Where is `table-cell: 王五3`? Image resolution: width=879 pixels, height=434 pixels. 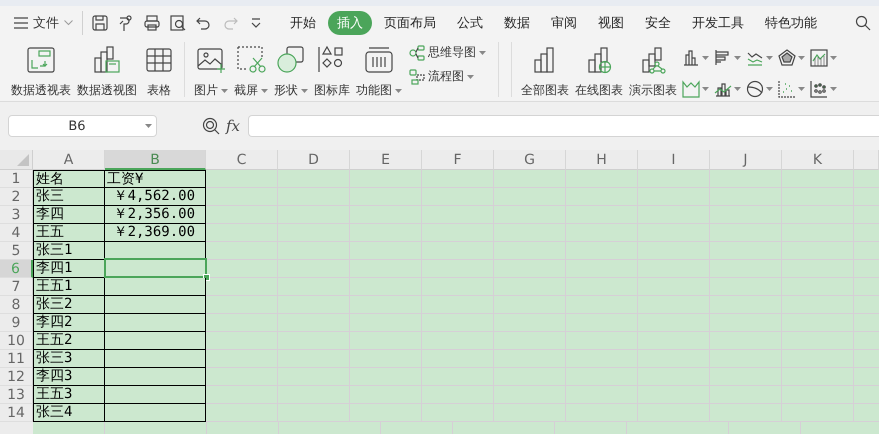
table-cell: 王五3 is located at coordinates (69, 395).